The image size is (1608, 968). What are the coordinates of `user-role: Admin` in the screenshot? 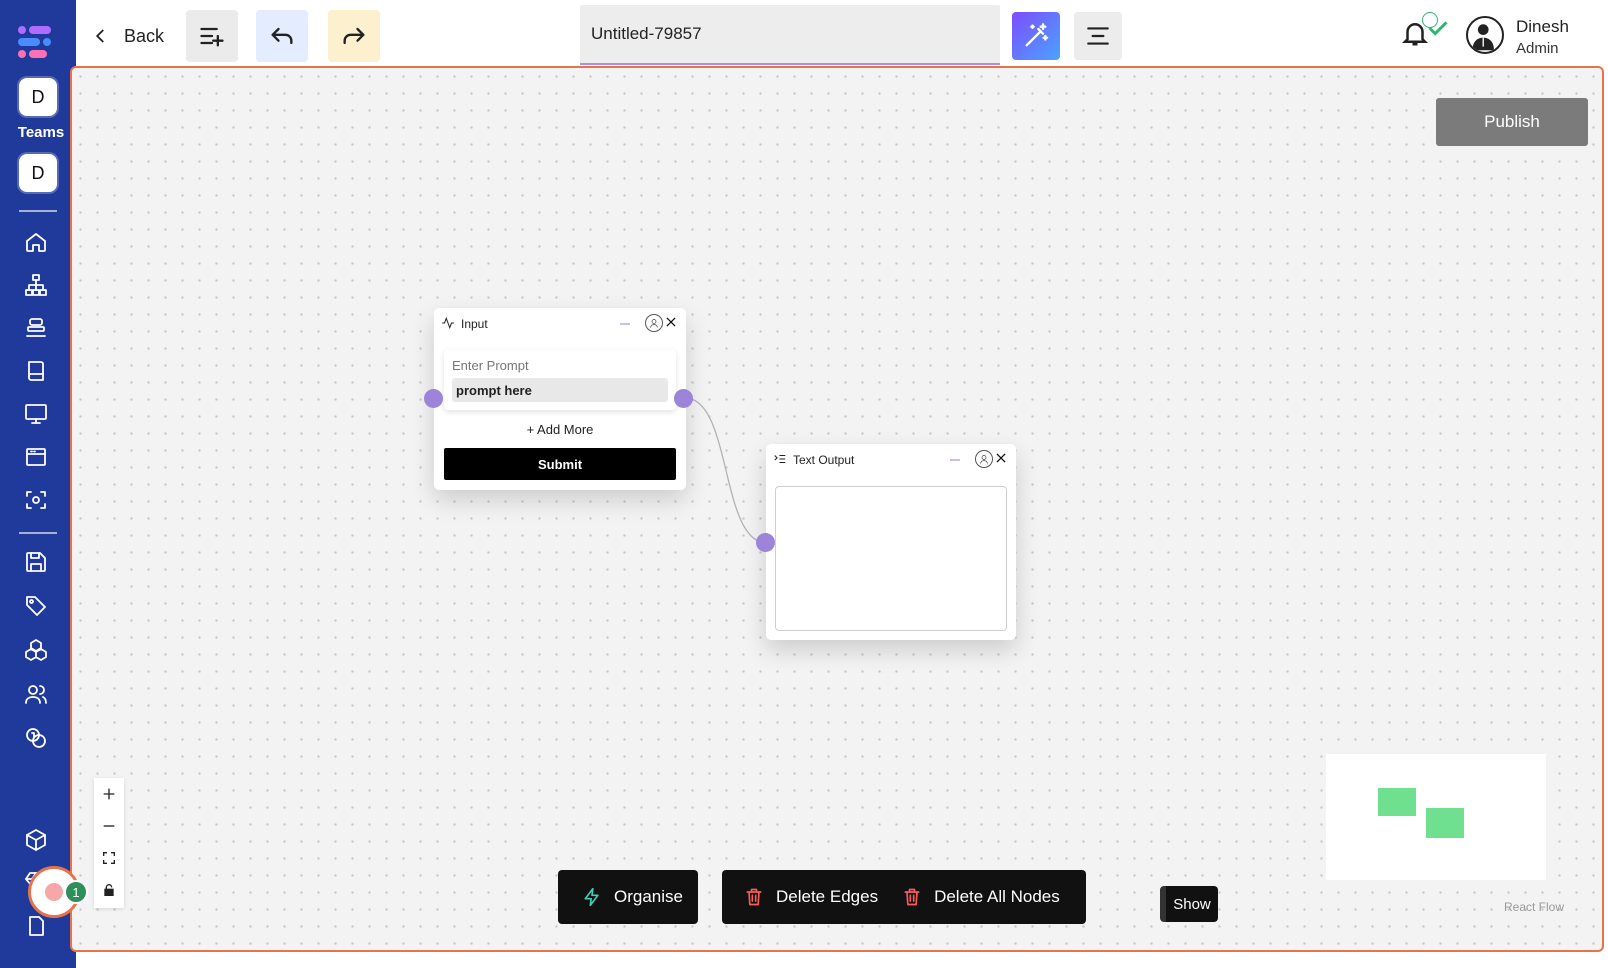 It's located at (1537, 48).